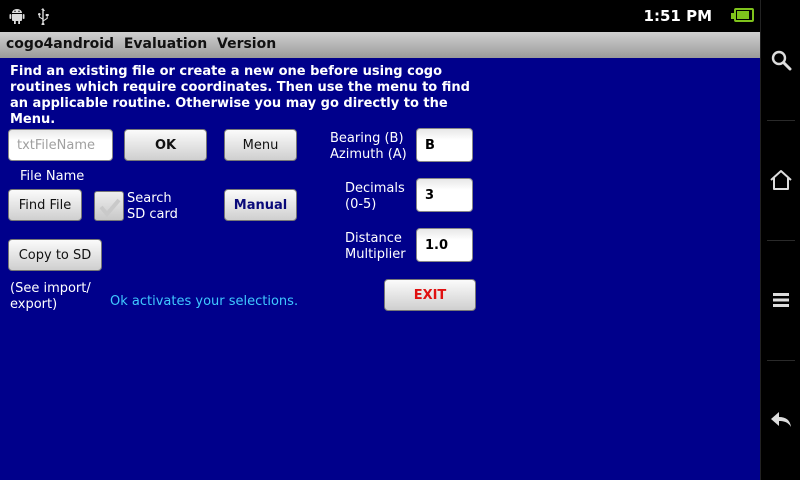 The width and height of the screenshot is (800, 480). What do you see at coordinates (152, 214) in the screenshot?
I see `search-sd-label-line2: SD card` at bounding box center [152, 214].